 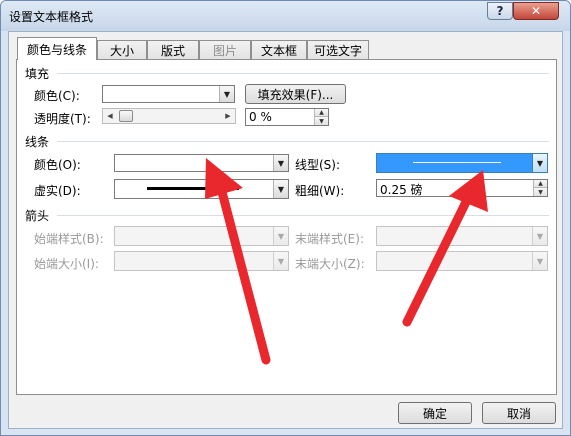 What do you see at coordinates (57, 48) in the screenshot?
I see `tab-colors-and-lines: 颜色与线条` at bounding box center [57, 48].